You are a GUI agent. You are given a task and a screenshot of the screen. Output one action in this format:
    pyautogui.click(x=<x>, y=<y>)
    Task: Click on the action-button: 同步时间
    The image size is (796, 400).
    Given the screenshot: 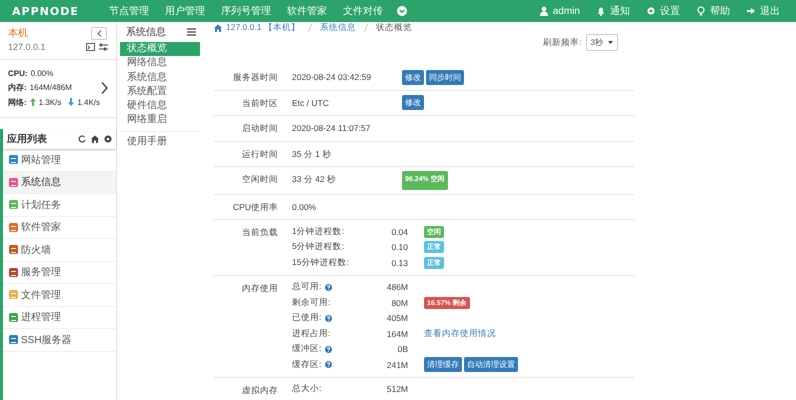 What is the action you would take?
    pyautogui.click(x=445, y=77)
    